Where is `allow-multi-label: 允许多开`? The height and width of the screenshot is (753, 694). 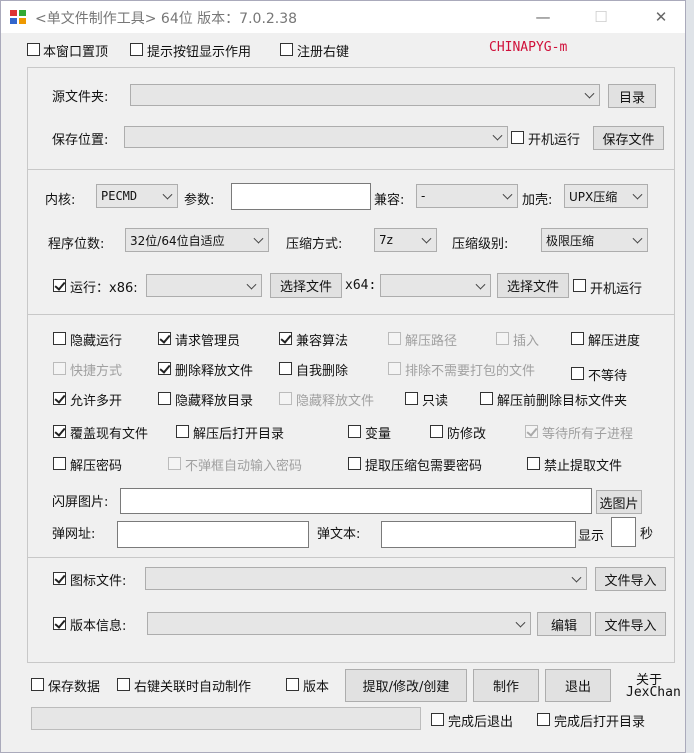 allow-multi-label: 允许多开 is located at coordinates (96, 401).